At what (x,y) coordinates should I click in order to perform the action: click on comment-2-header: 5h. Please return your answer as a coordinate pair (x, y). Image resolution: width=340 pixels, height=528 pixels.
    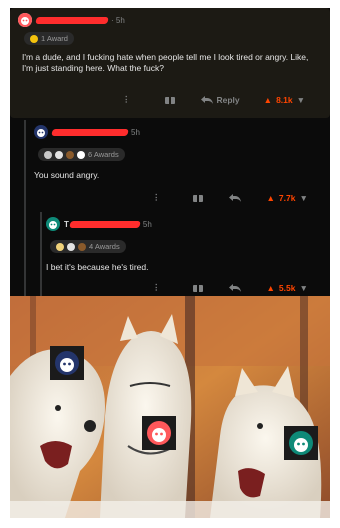
    Looking at the image, I should click on (87, 132).